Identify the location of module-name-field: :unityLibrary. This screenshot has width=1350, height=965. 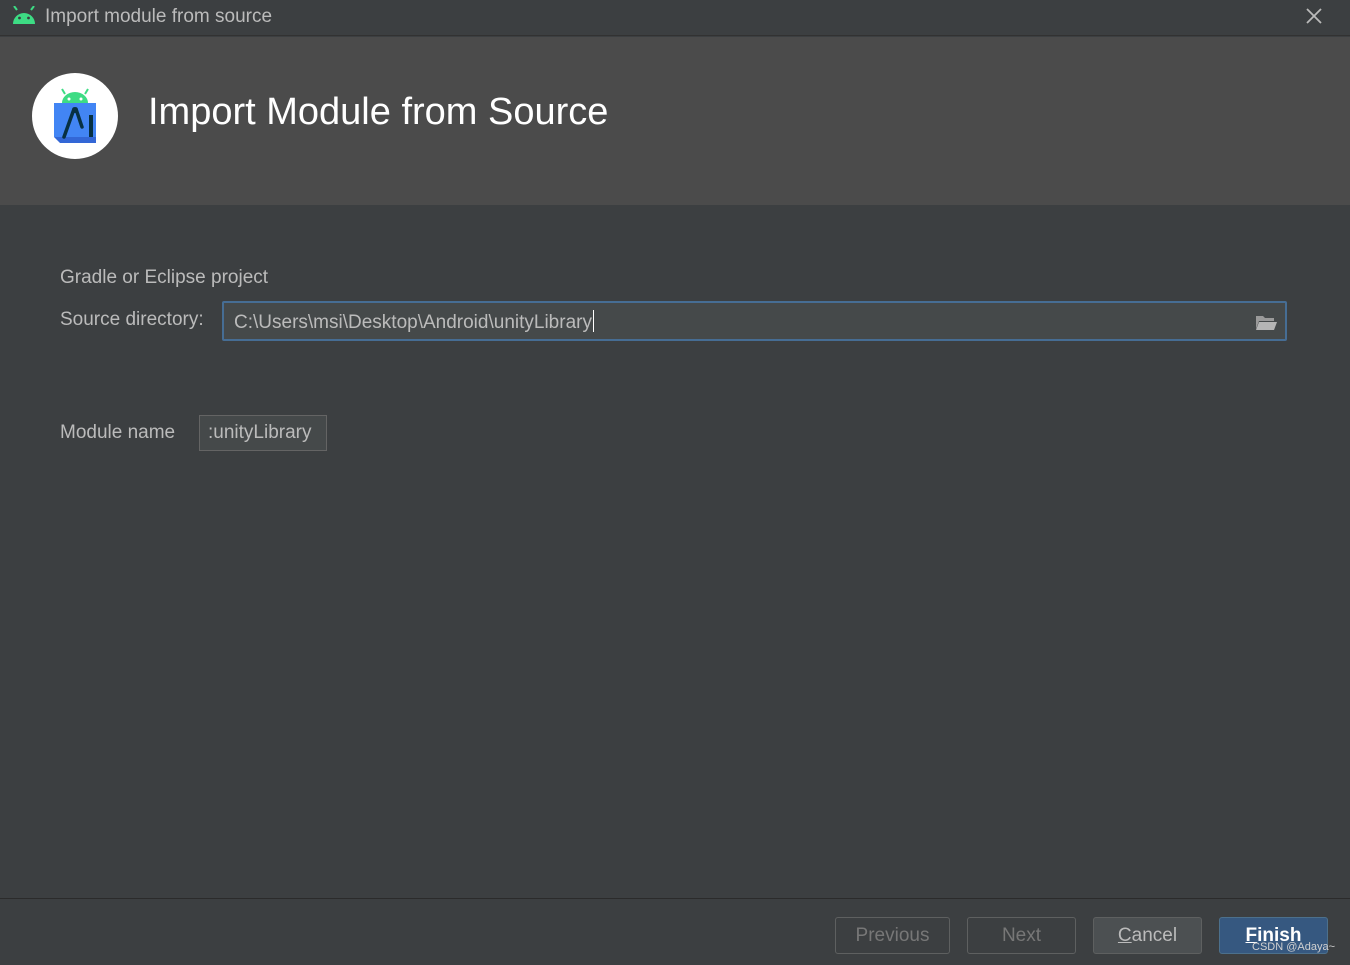
(263, 433).